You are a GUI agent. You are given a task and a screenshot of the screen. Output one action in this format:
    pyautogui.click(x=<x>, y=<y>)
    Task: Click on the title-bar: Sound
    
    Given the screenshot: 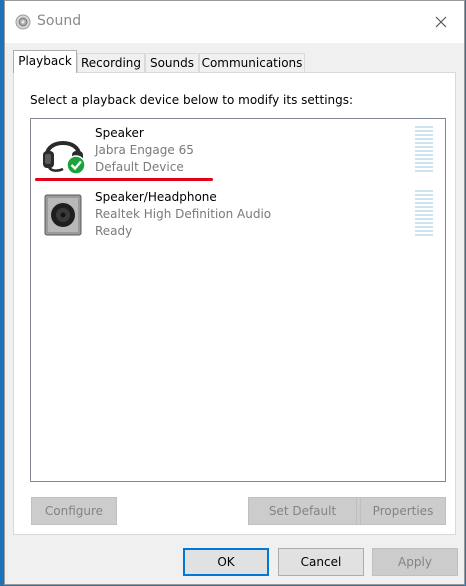 What is the action you would take?
    pyautogui.click(x=234, y=22)
    